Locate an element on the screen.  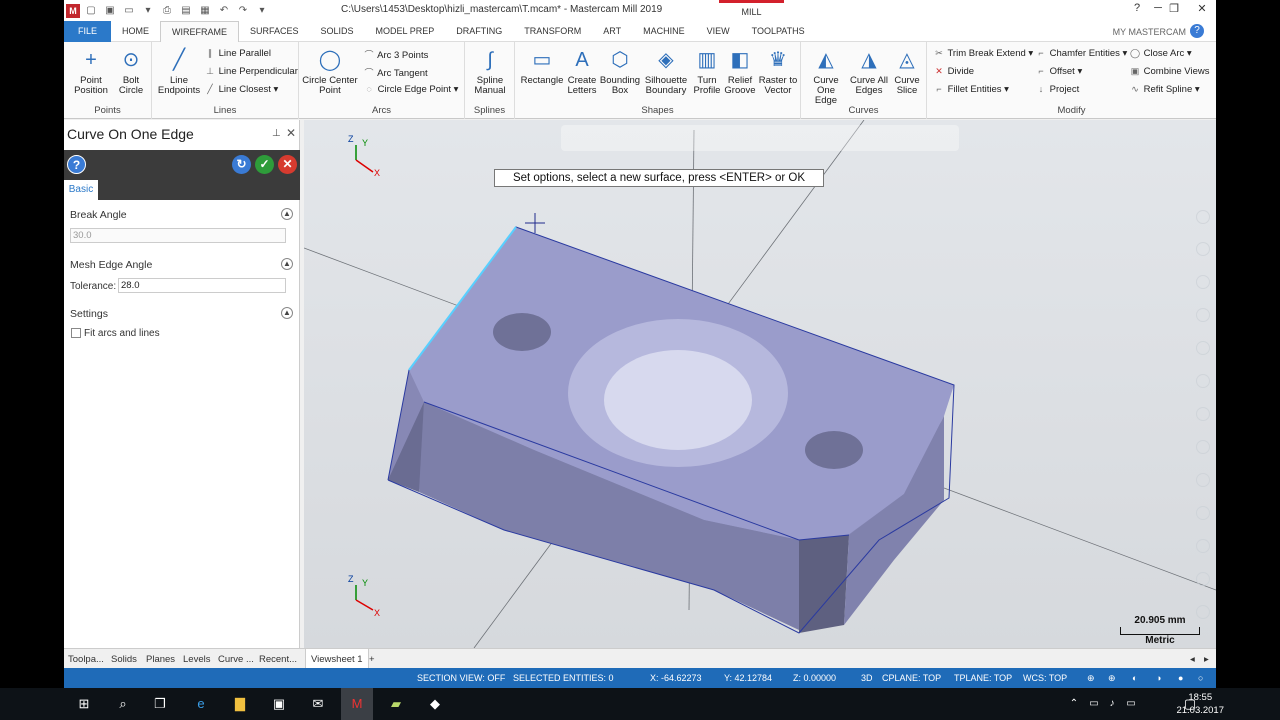
selected-entities-status: SELECTED ENTITIES: 0 is located at coordinates (563, 678).